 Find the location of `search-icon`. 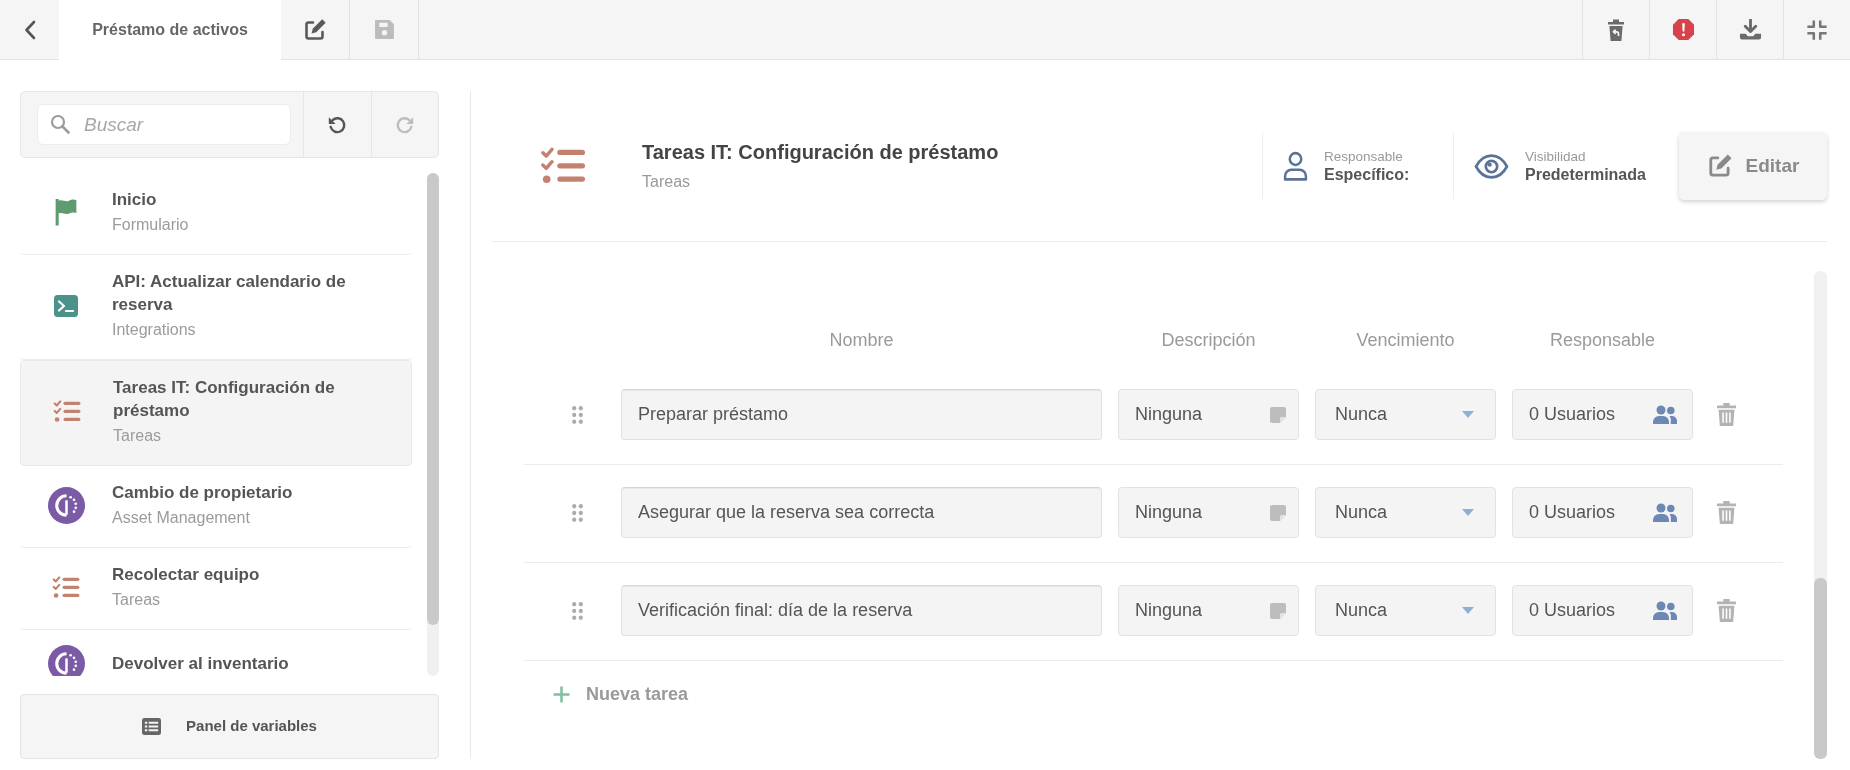

search-icon is located at coordinates (60, 124).